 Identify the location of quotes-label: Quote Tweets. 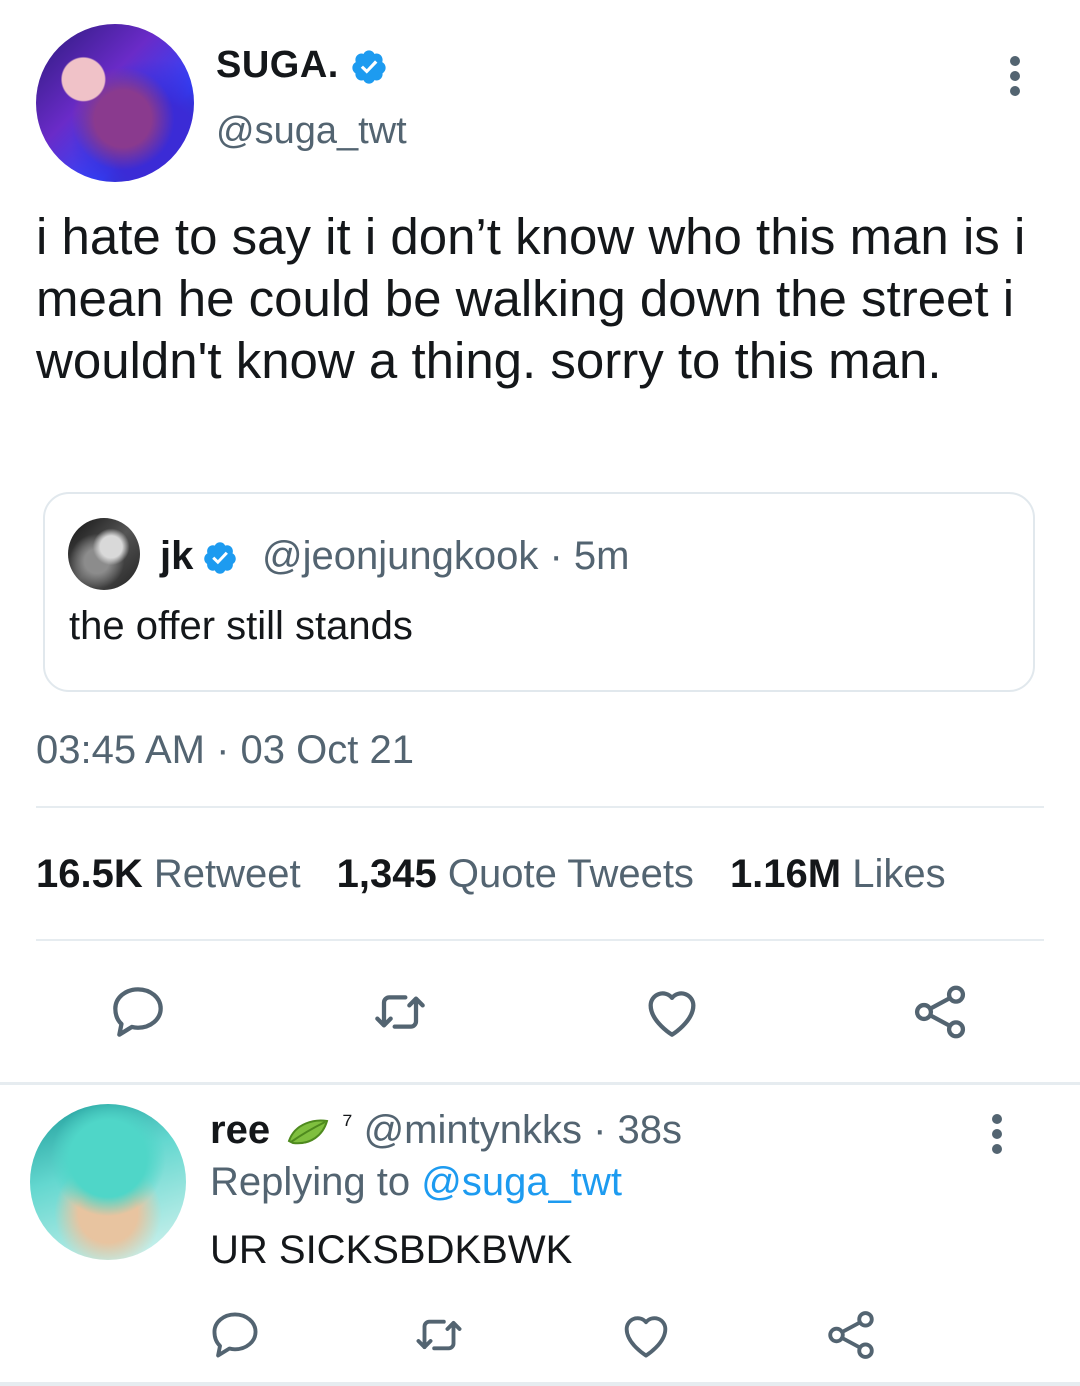
(570, 874).